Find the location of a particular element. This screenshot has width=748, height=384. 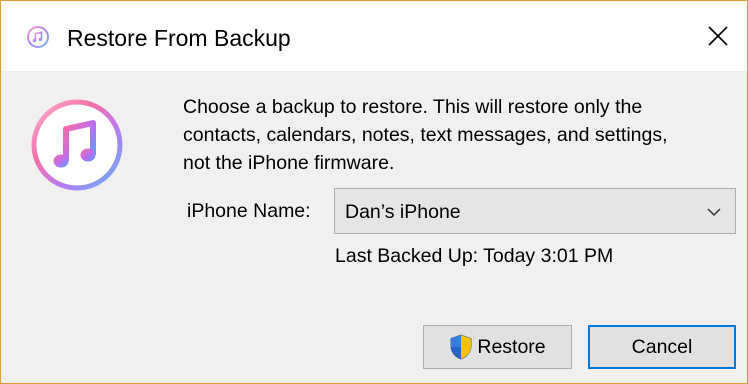

iphone-name-label: iPhone Name: is located at coordinates (249, 211).